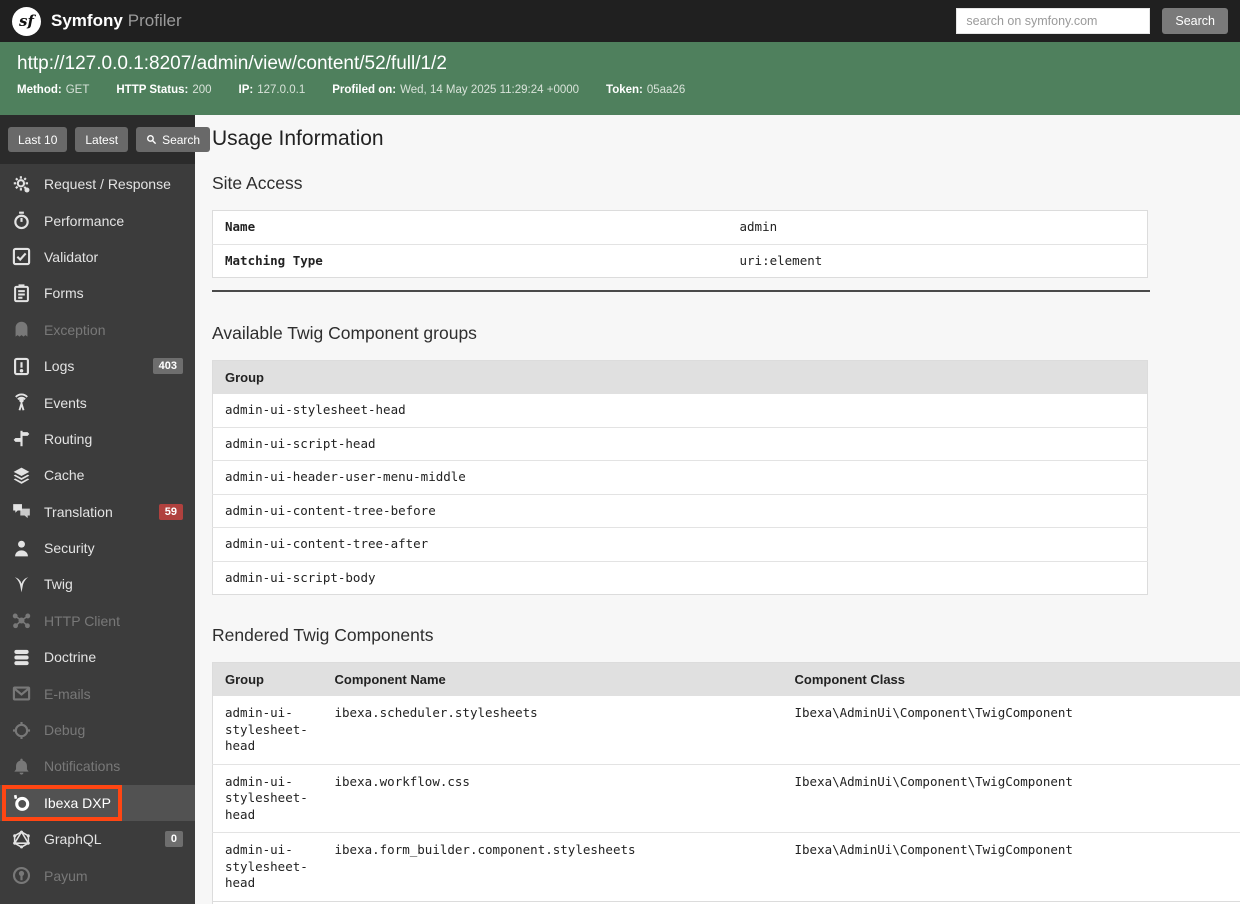 The width and height of the screenshot is (1240, 904). I want to click on sidebar-item-cache: Cache, so click(97, 475).